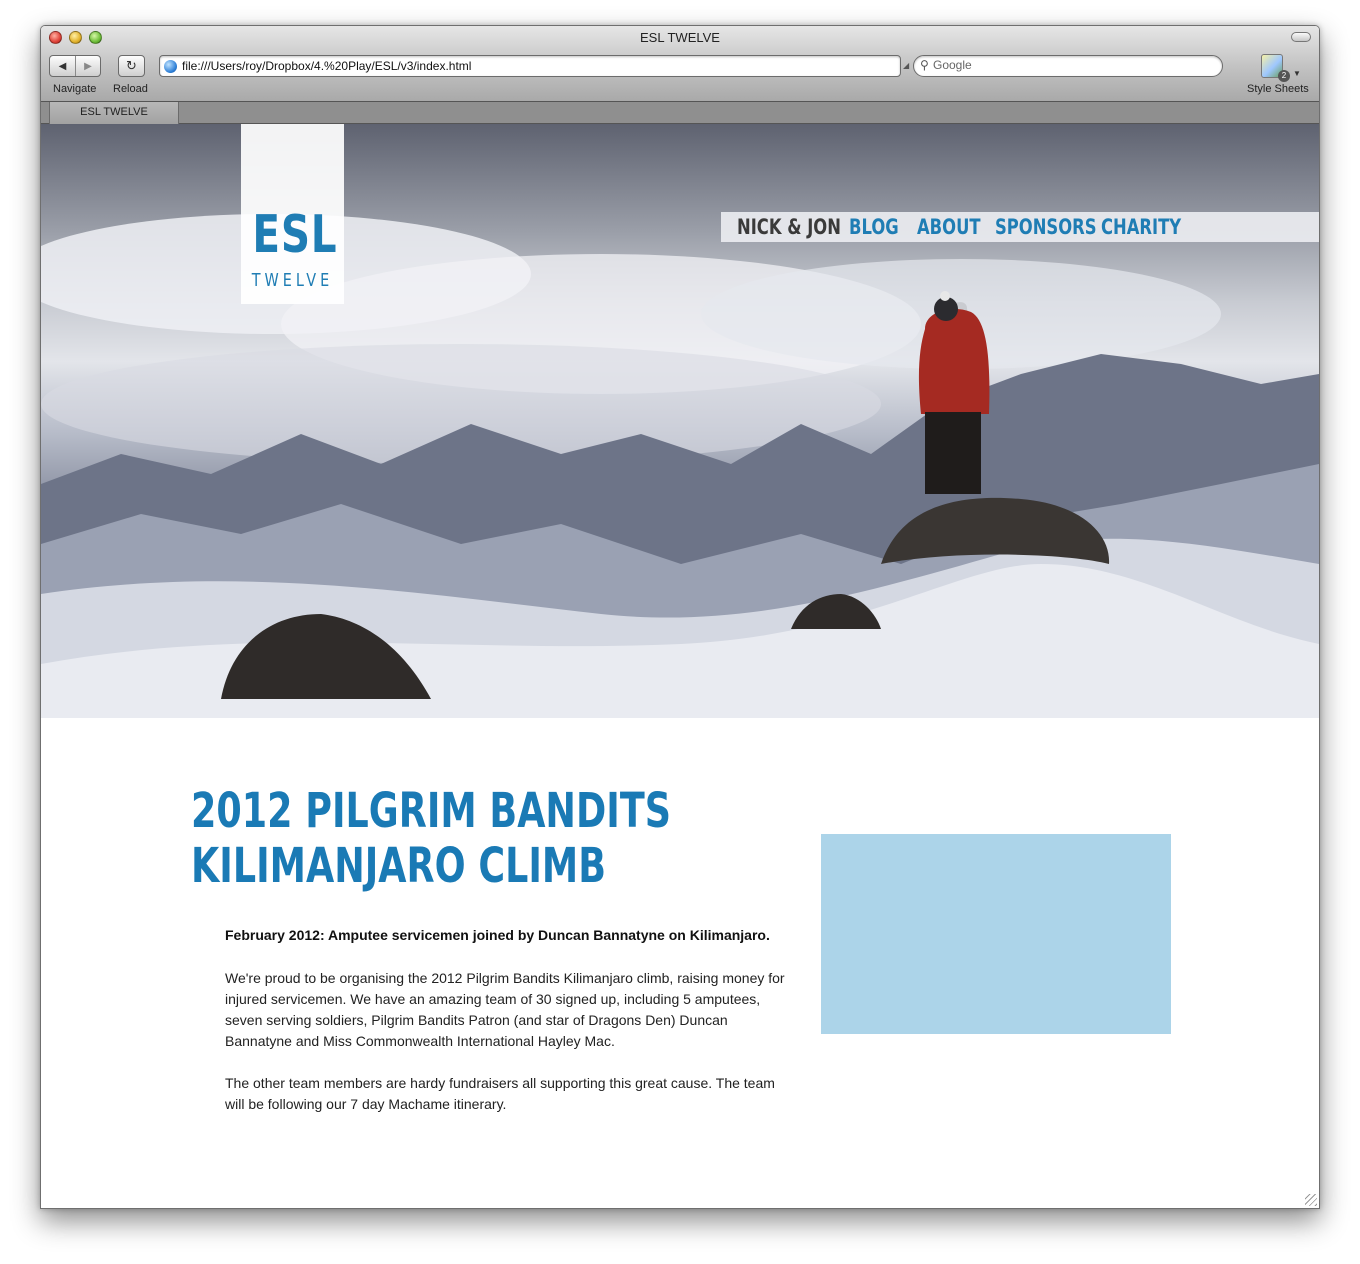  What do you see at coordinates (1278, 89) in the screenshot?
I see `style-sheets-label: Style Sheets` at bounding box center [1278, 89].